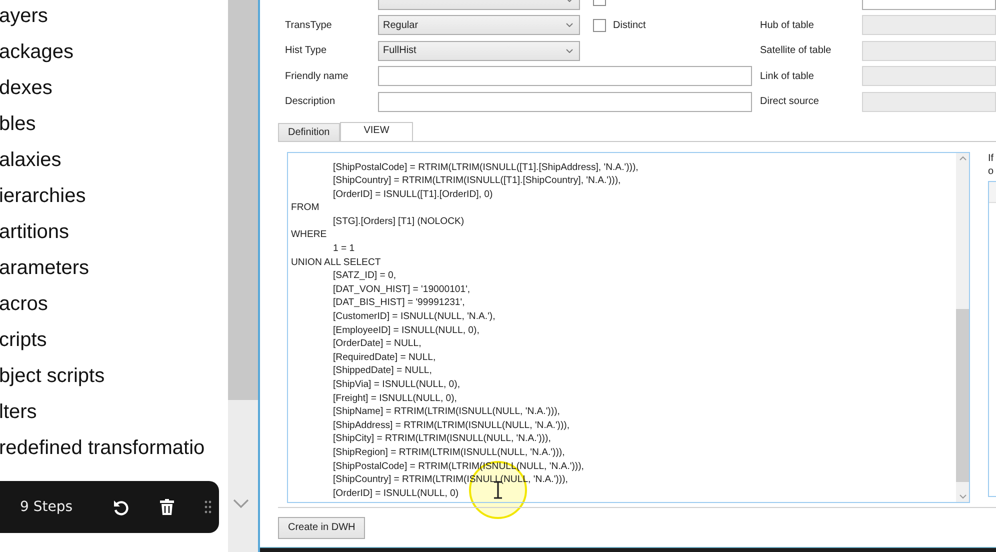 This screenshot has width=996, height=552. What do you see at coordinates (322, 527) in the screenshot?
I see `create-button: Create in DWH` at bounding box center [322, 527].